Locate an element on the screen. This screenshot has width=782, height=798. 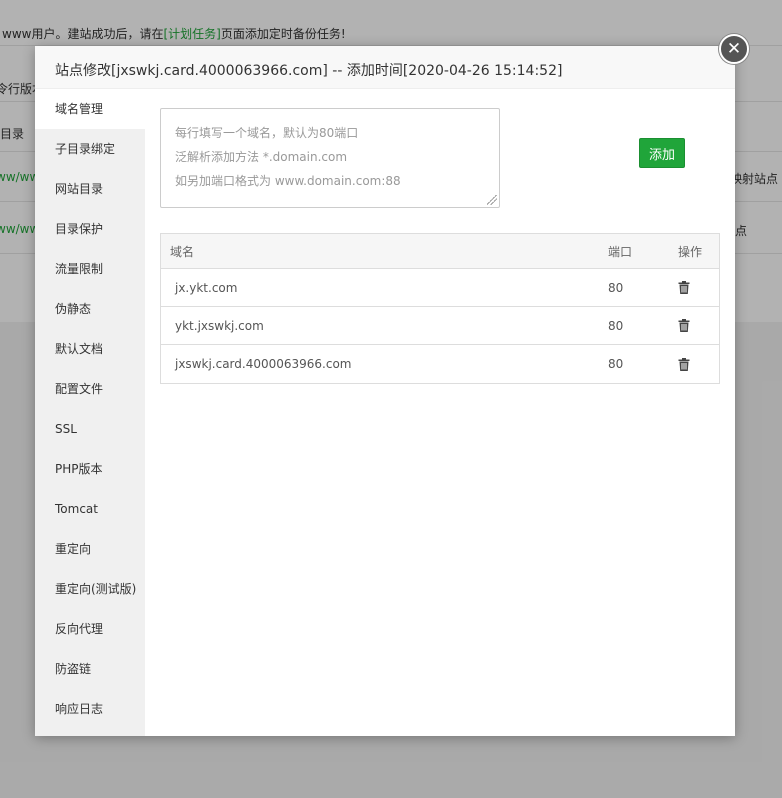
header-port: 端口 is located at coordinates (620, 251).